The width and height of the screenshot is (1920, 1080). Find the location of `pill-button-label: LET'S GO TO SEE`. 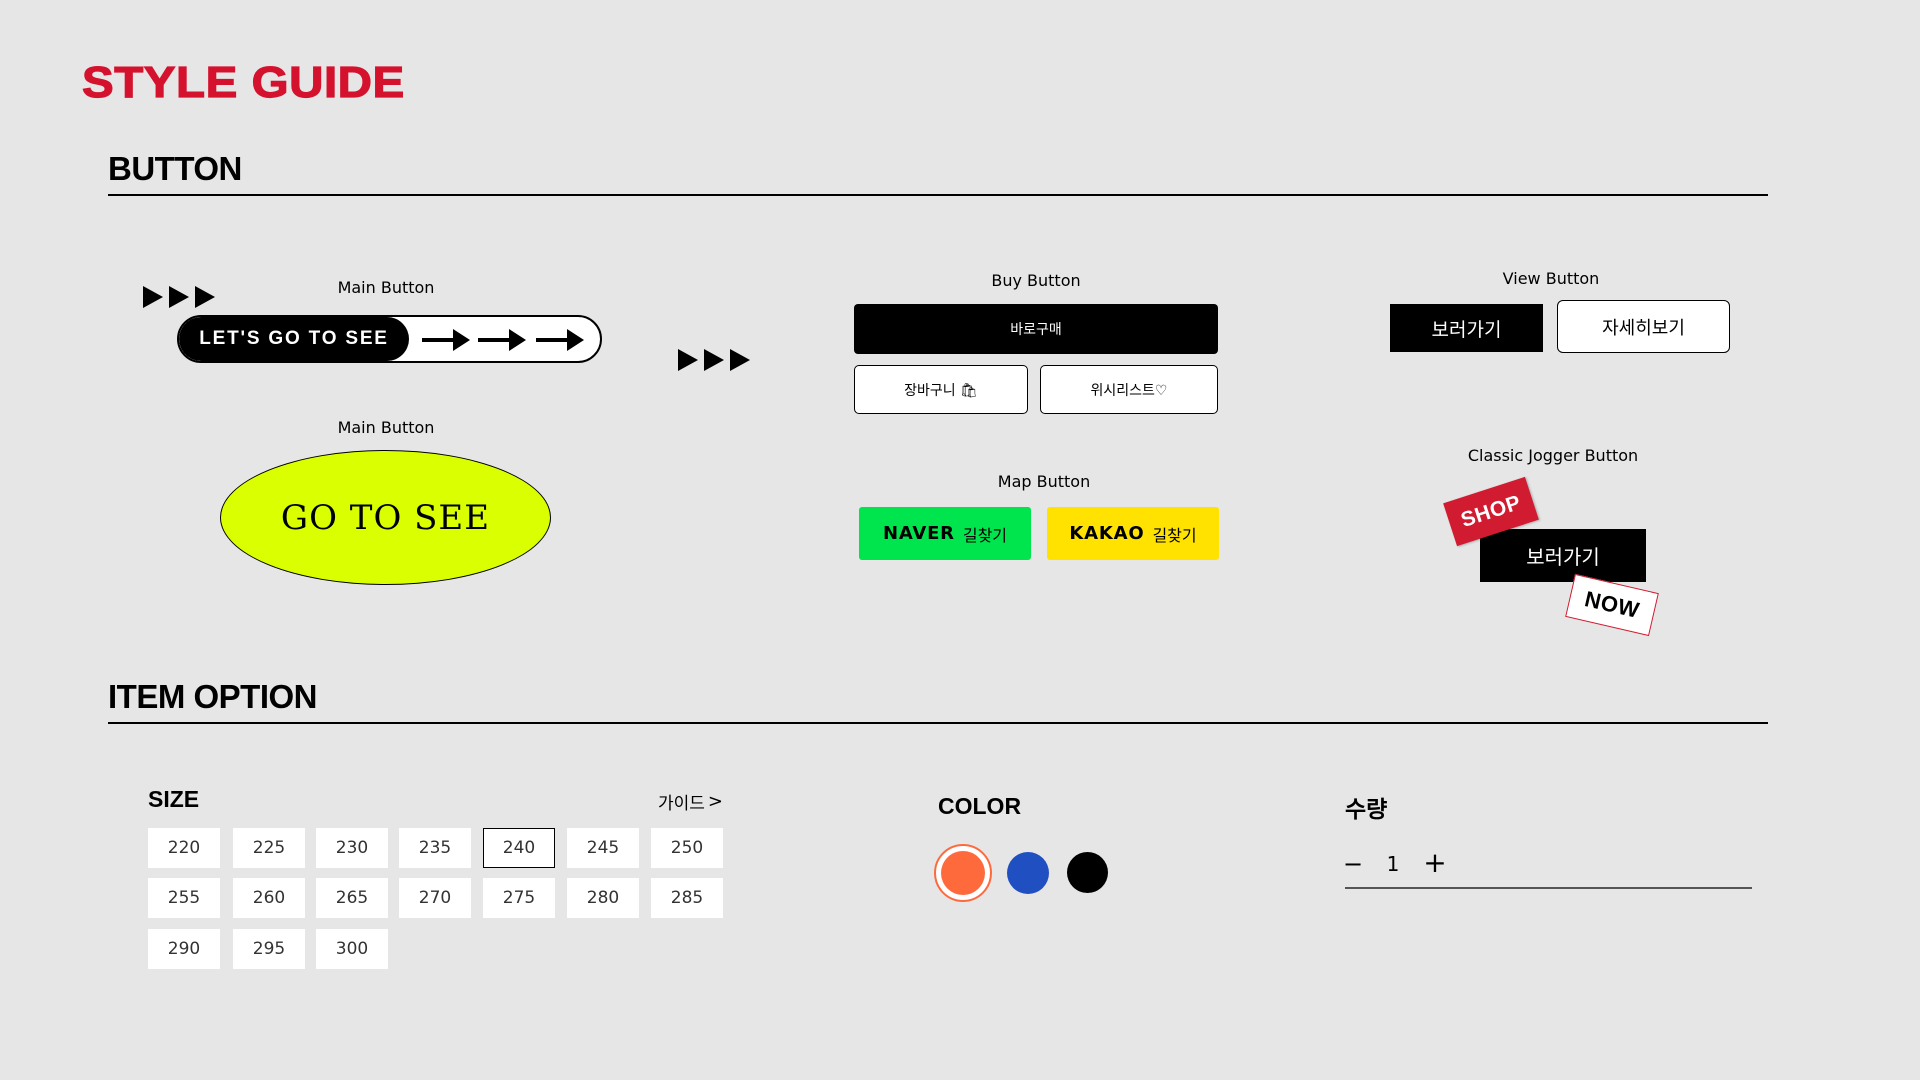

pill-button-label: LET'S GO TO SEE is located at coordinates (294, 339).